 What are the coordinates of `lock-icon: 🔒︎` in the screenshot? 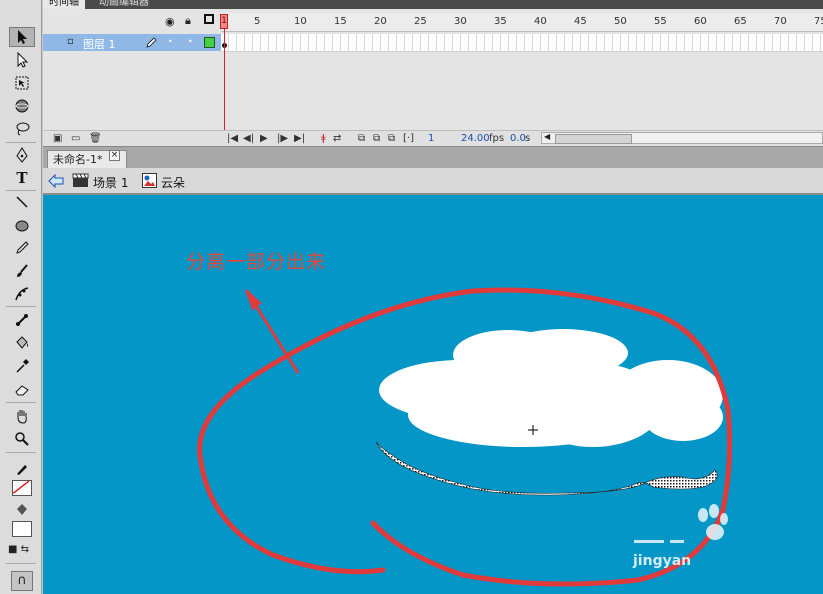 It's located at (188, 21).